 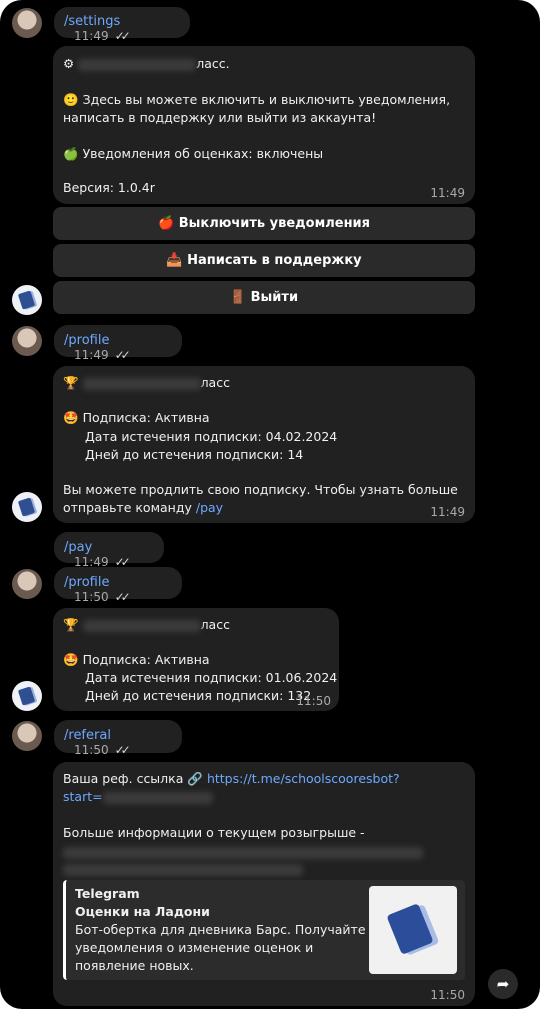 What do you see at coordinates (107, 893) in the screenshot?
I see `preview-site: Telegram` at bounding box center [107, 893].